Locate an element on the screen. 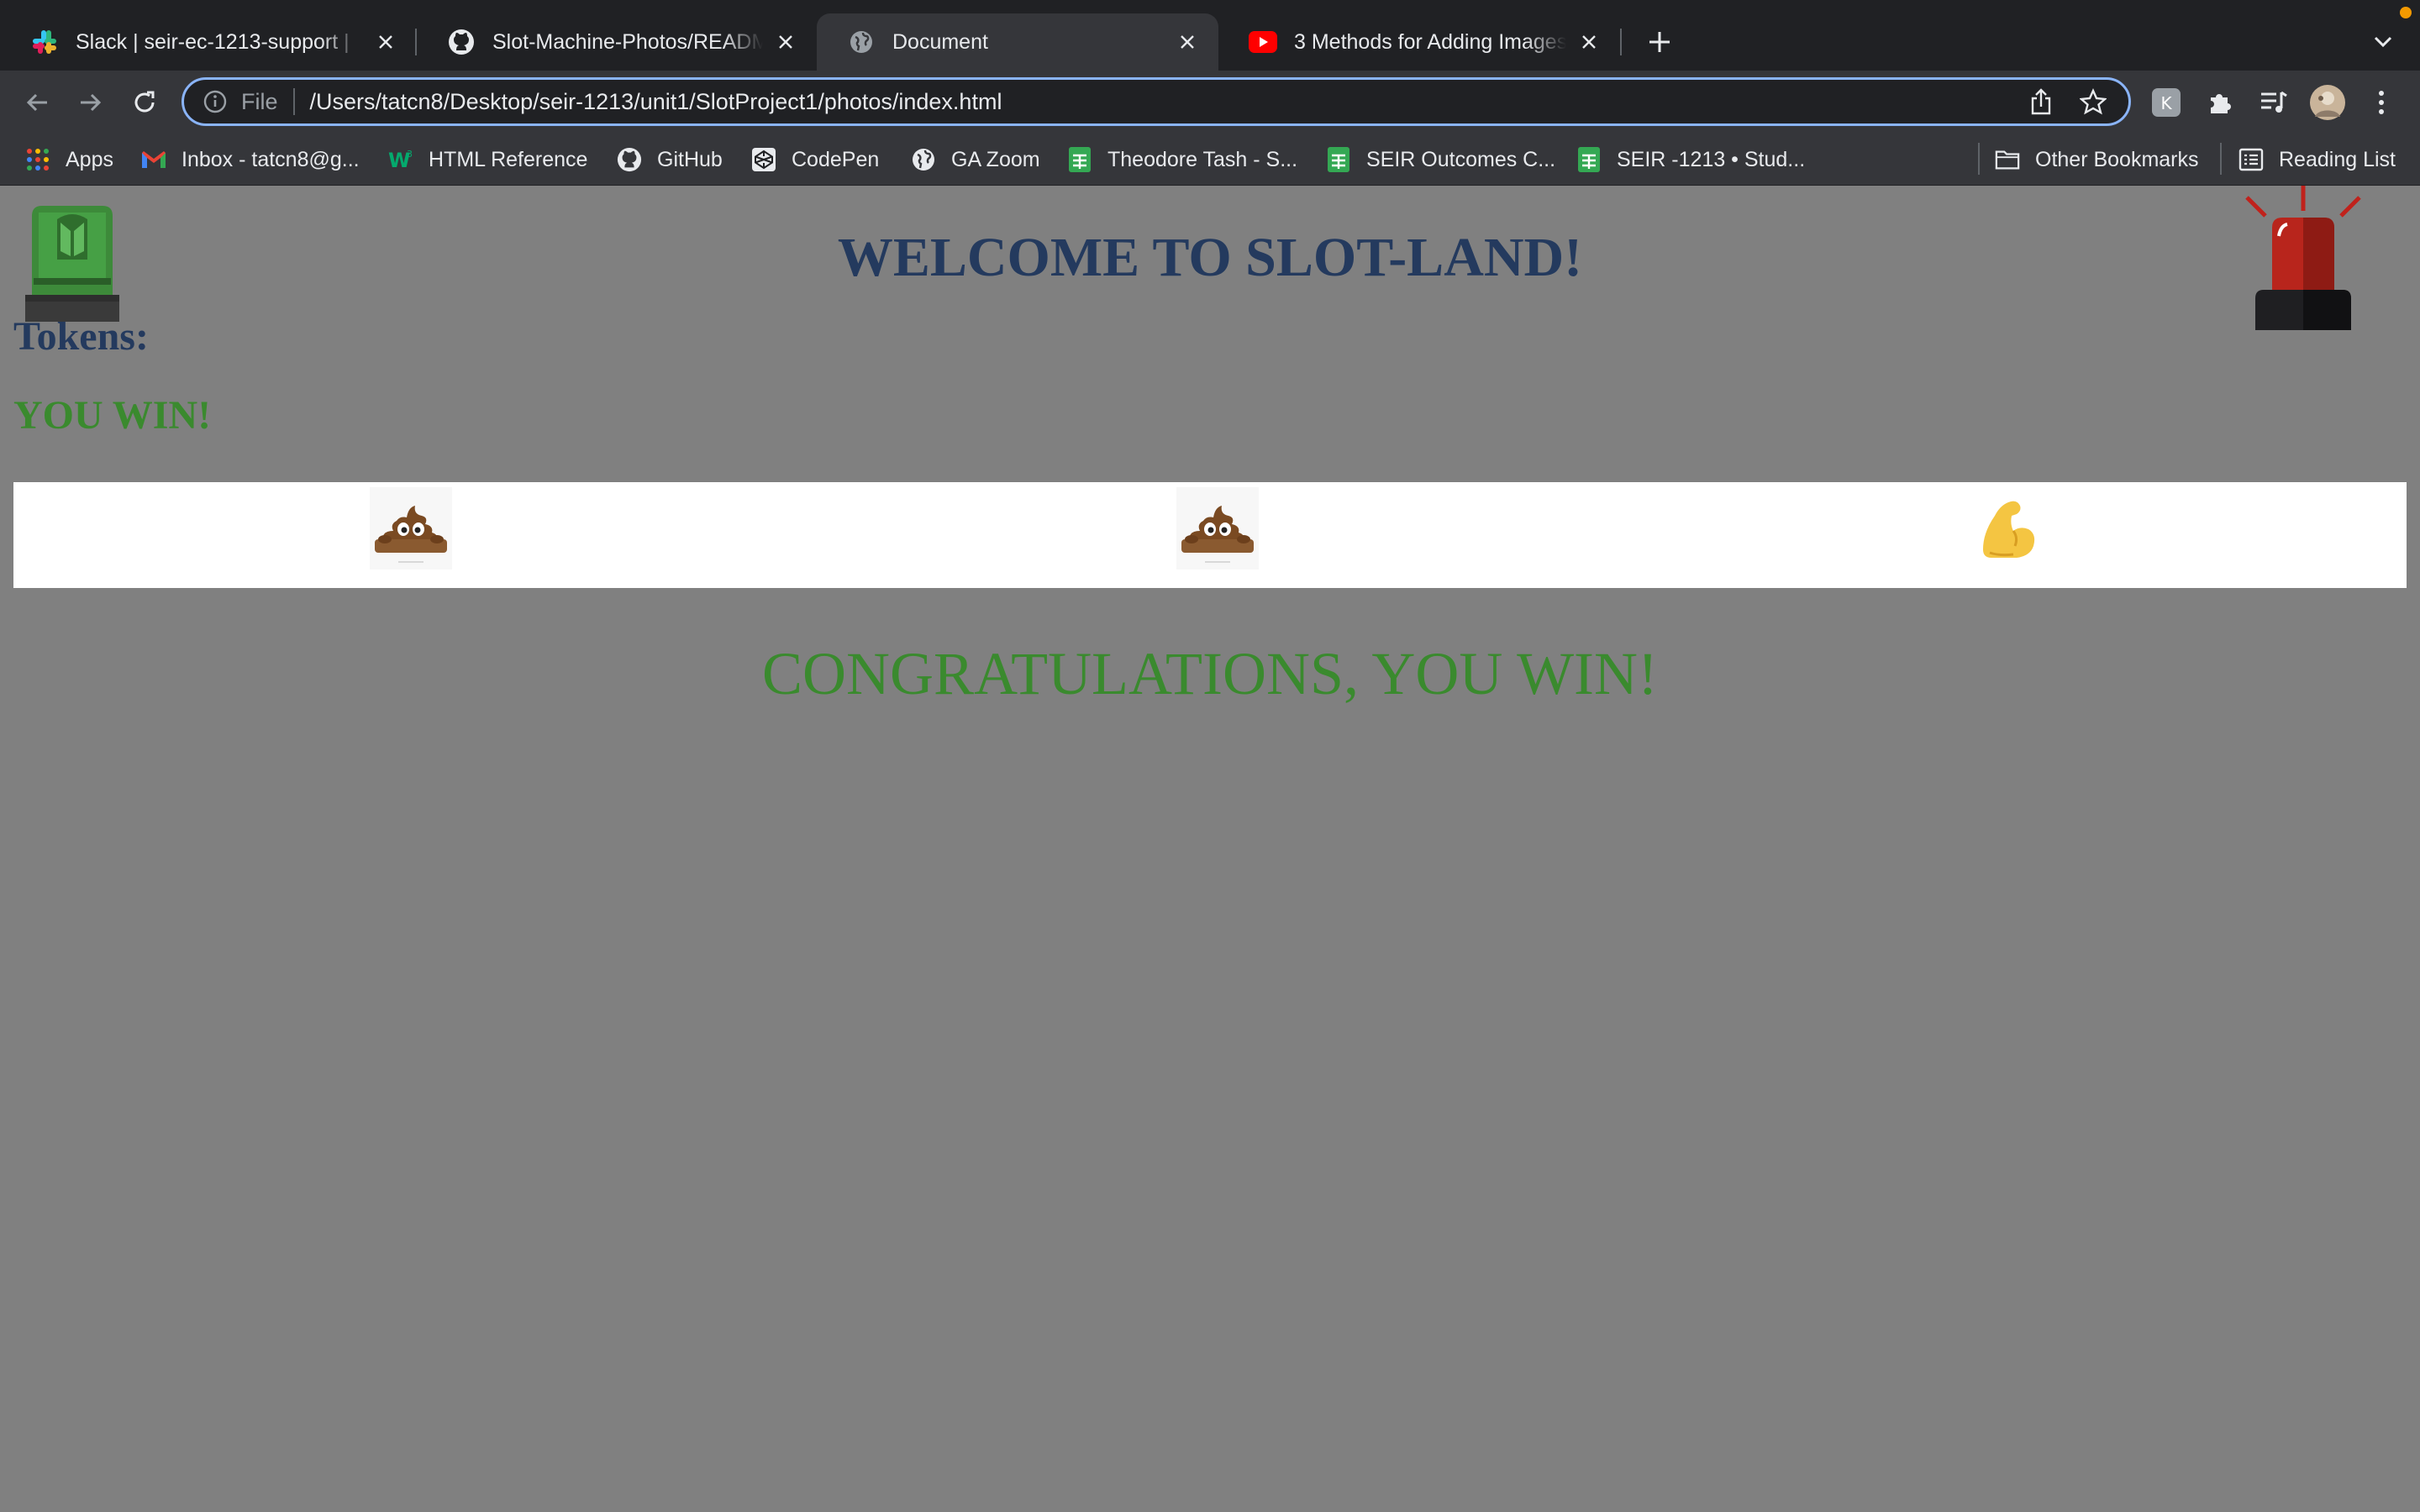 This screenshot has height=1512, width=2420. bookmark-codepen: CodePen is located at coordinates (815, 159).